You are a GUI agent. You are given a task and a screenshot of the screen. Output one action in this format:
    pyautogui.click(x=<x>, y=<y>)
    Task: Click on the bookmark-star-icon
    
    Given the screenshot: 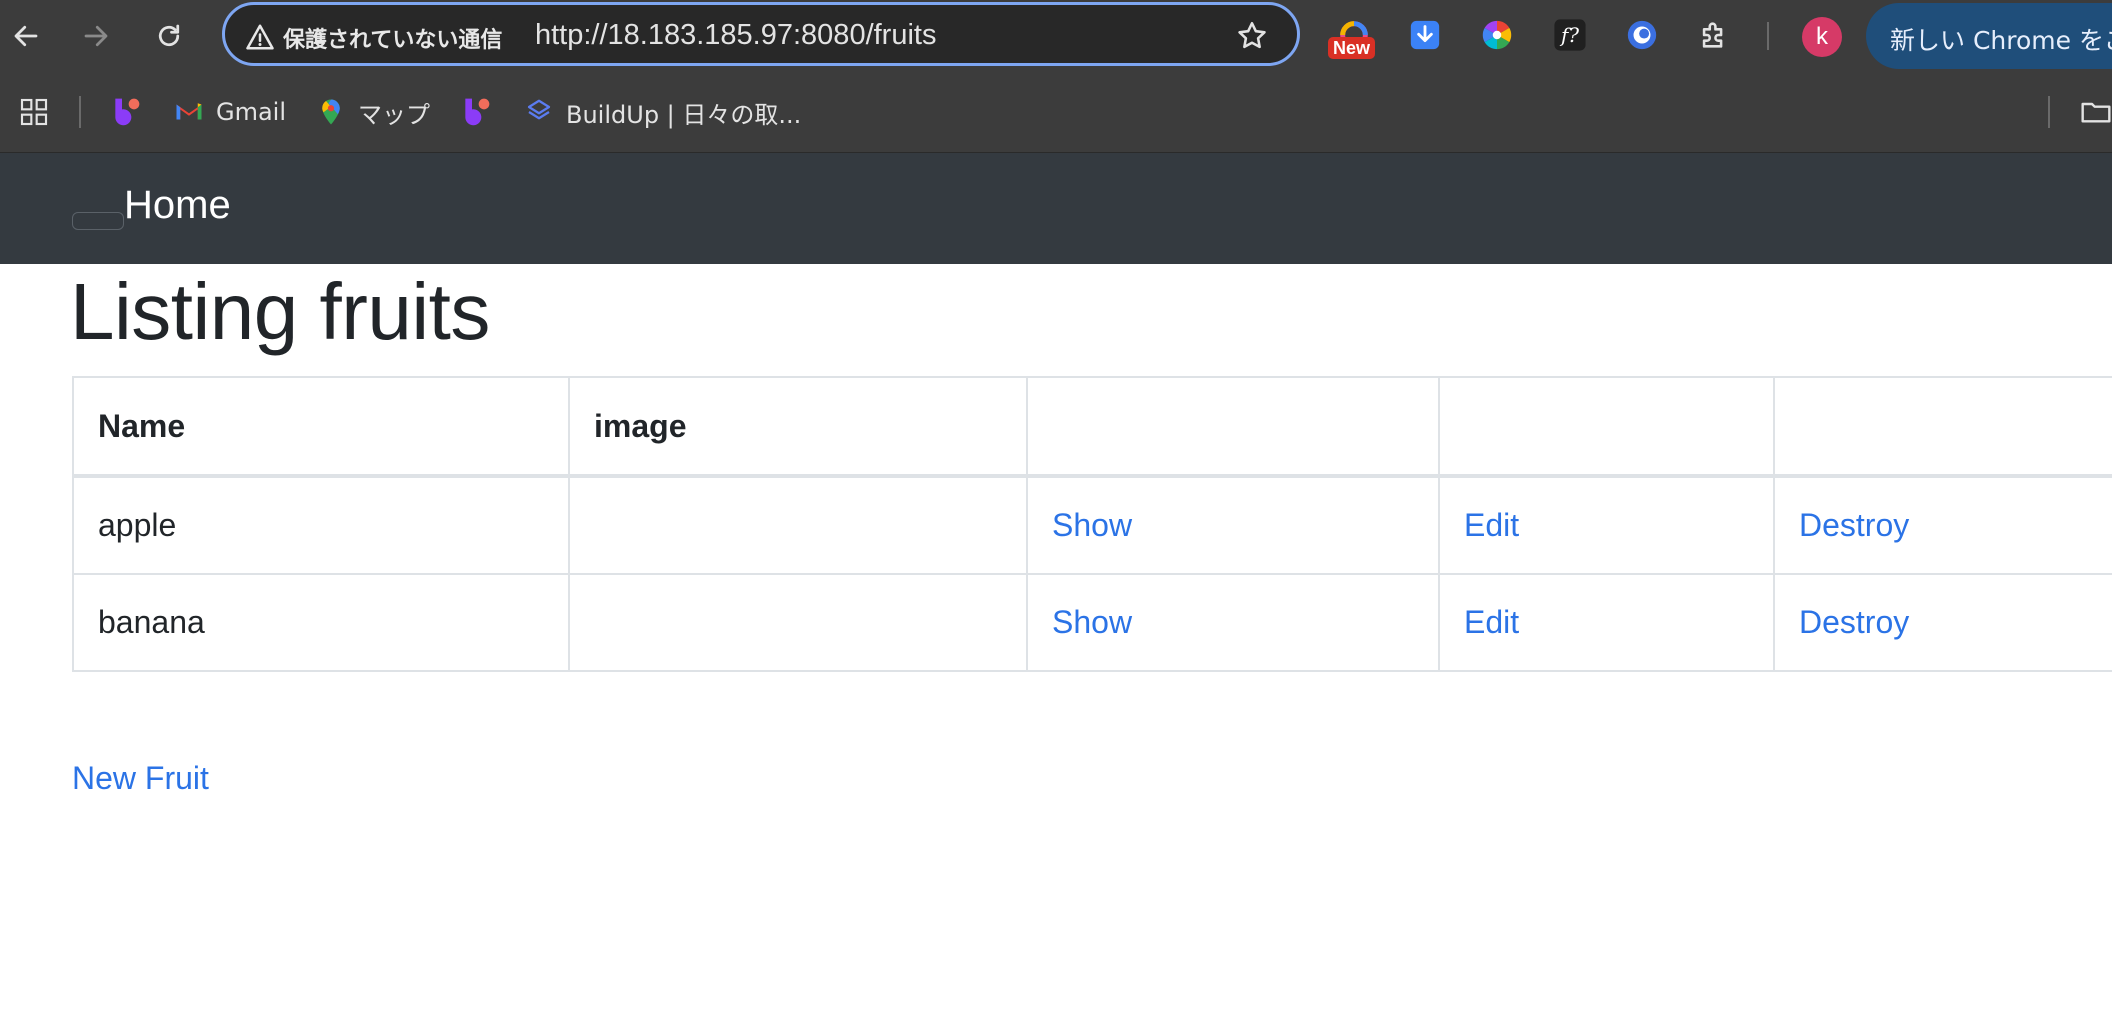 What is the action you would take?
    pyautogui.click(x=1252, y=36)
    